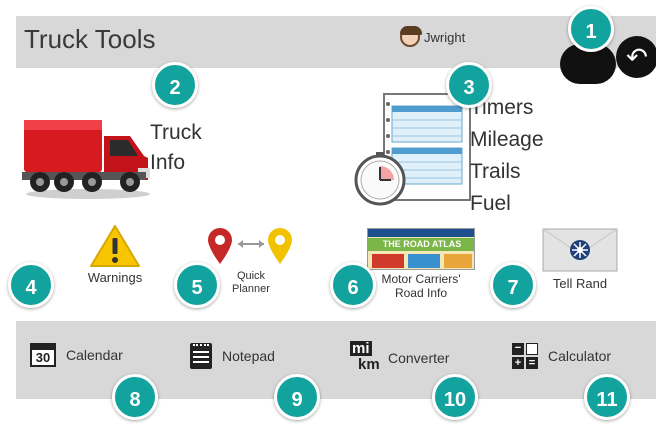 The height and width of the screenshot is (425, 656). What do you see at coordinates (580, 283) in the screenshot?
I see `tell-rand-label: Tell Rand` at bounding box center [580, 283].